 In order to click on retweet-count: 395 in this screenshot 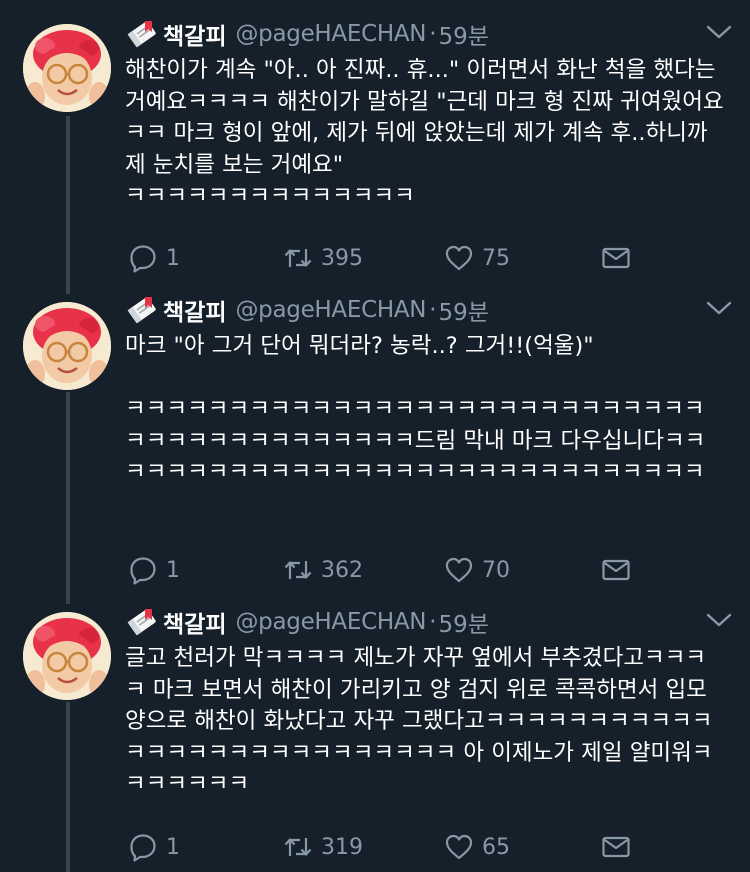, I will do `click(342, 258)`.